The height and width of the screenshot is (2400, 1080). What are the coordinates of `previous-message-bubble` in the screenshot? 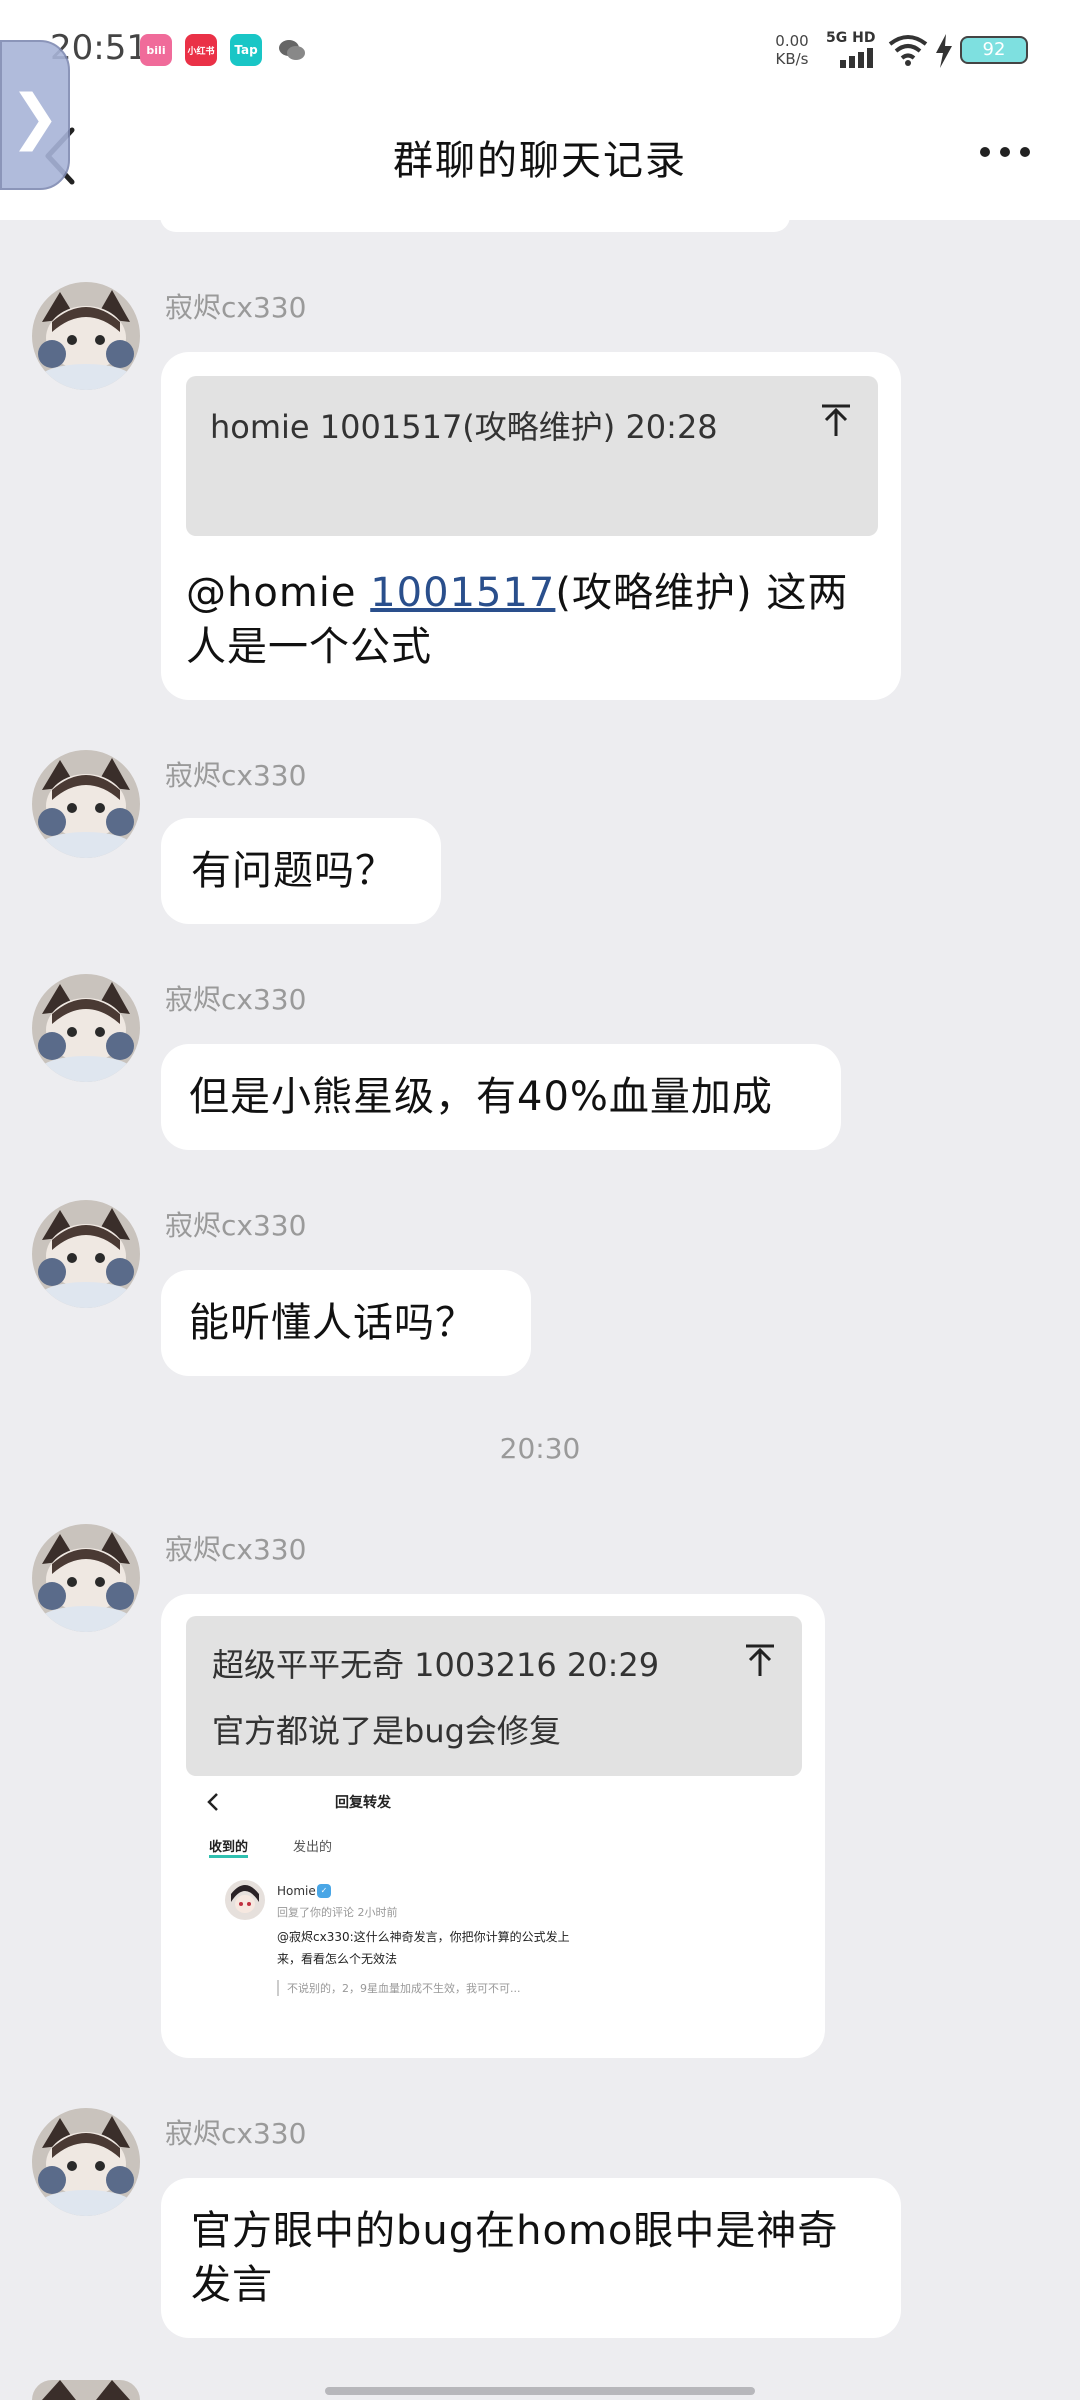 It's located at (475, 216).